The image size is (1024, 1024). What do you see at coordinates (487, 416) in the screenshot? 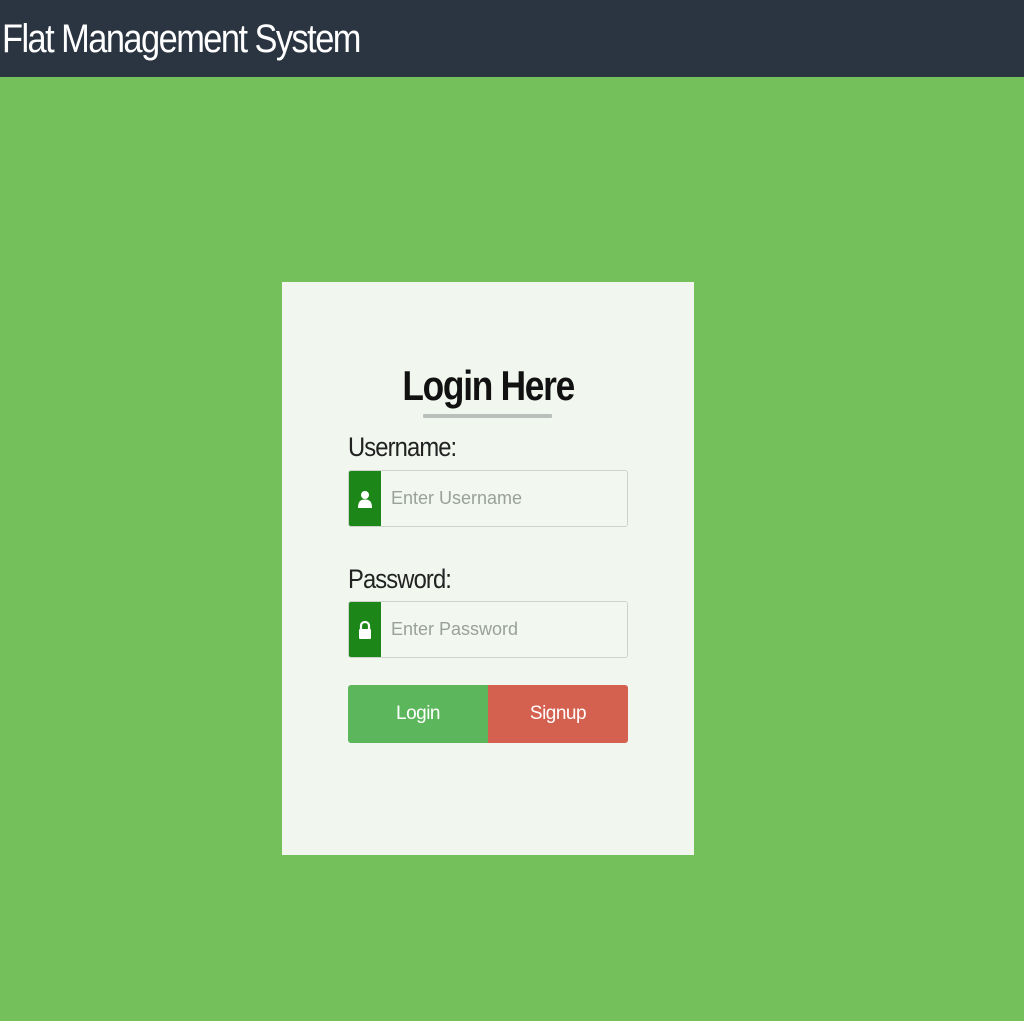
I see `login-heading-underline` at bounding box center [487, 416].